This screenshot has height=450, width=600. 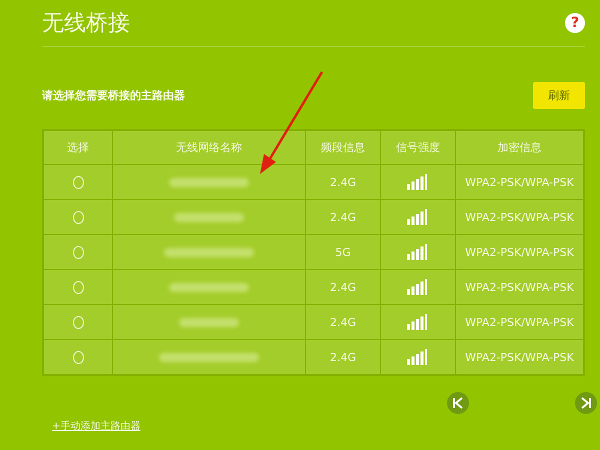 I want to click on refresh-button: 刷新, so click(x=559, y=95).